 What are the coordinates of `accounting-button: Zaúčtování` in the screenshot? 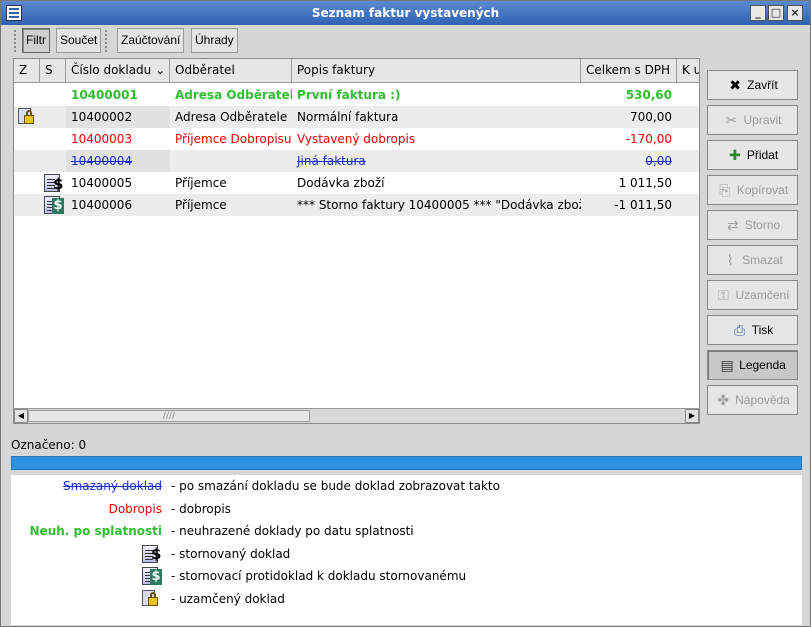 It's located at (151, 40).